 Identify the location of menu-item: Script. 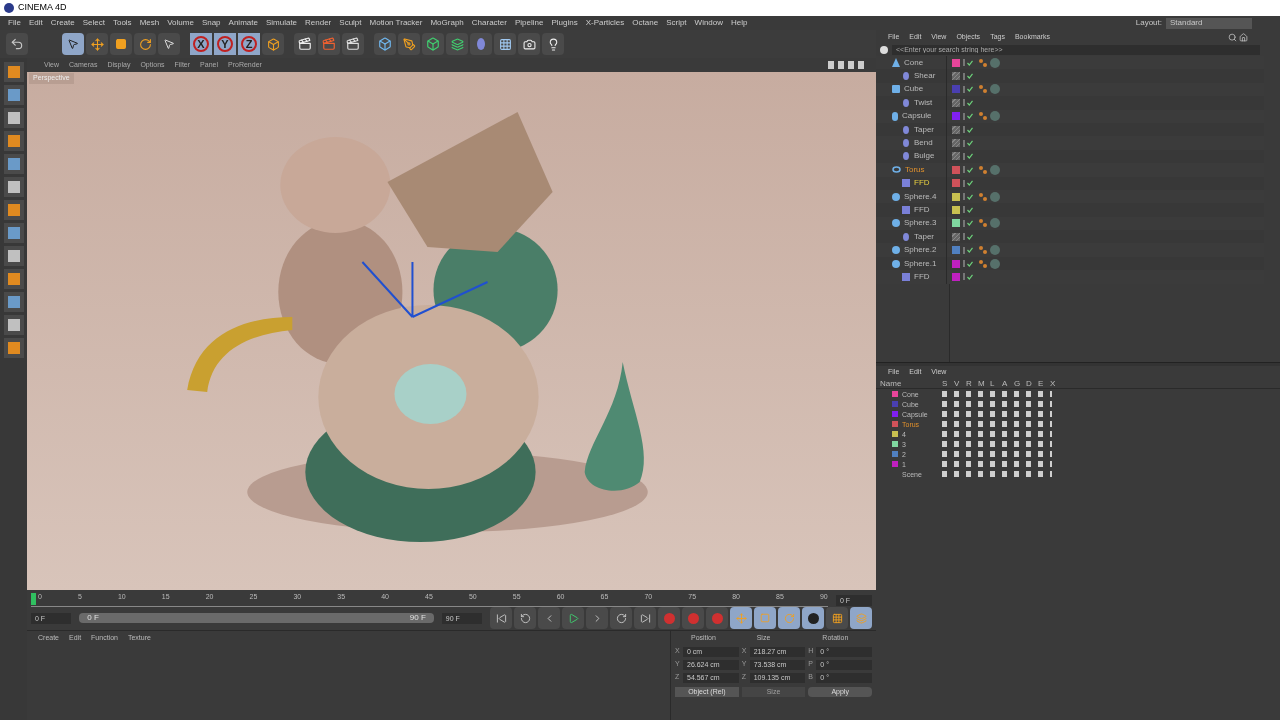
(676, 23).